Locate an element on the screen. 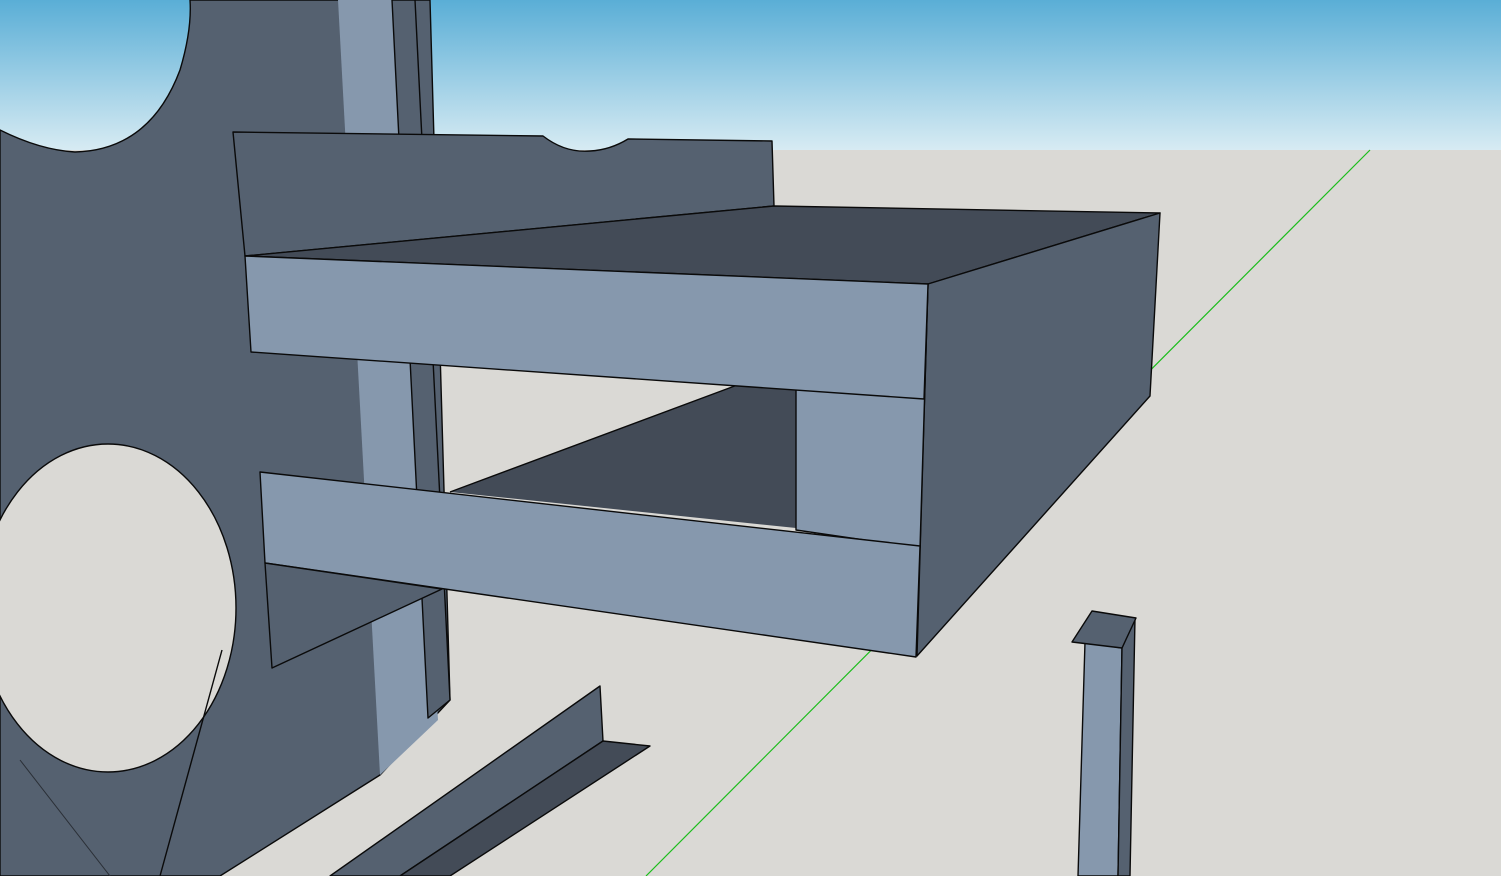 This screenshot has height=876, width=1501. small-post-face is located at coordinates (1100, 758).